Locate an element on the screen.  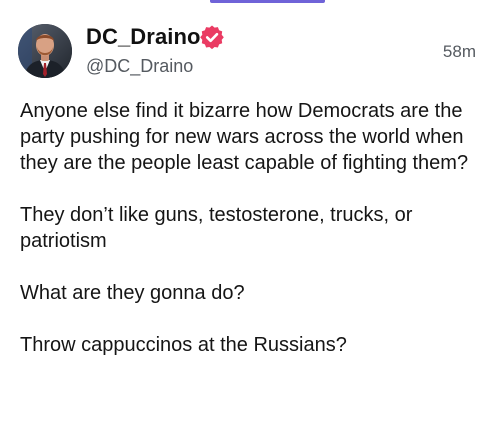
verified-badge-icon is located at coordinates (212, 37).